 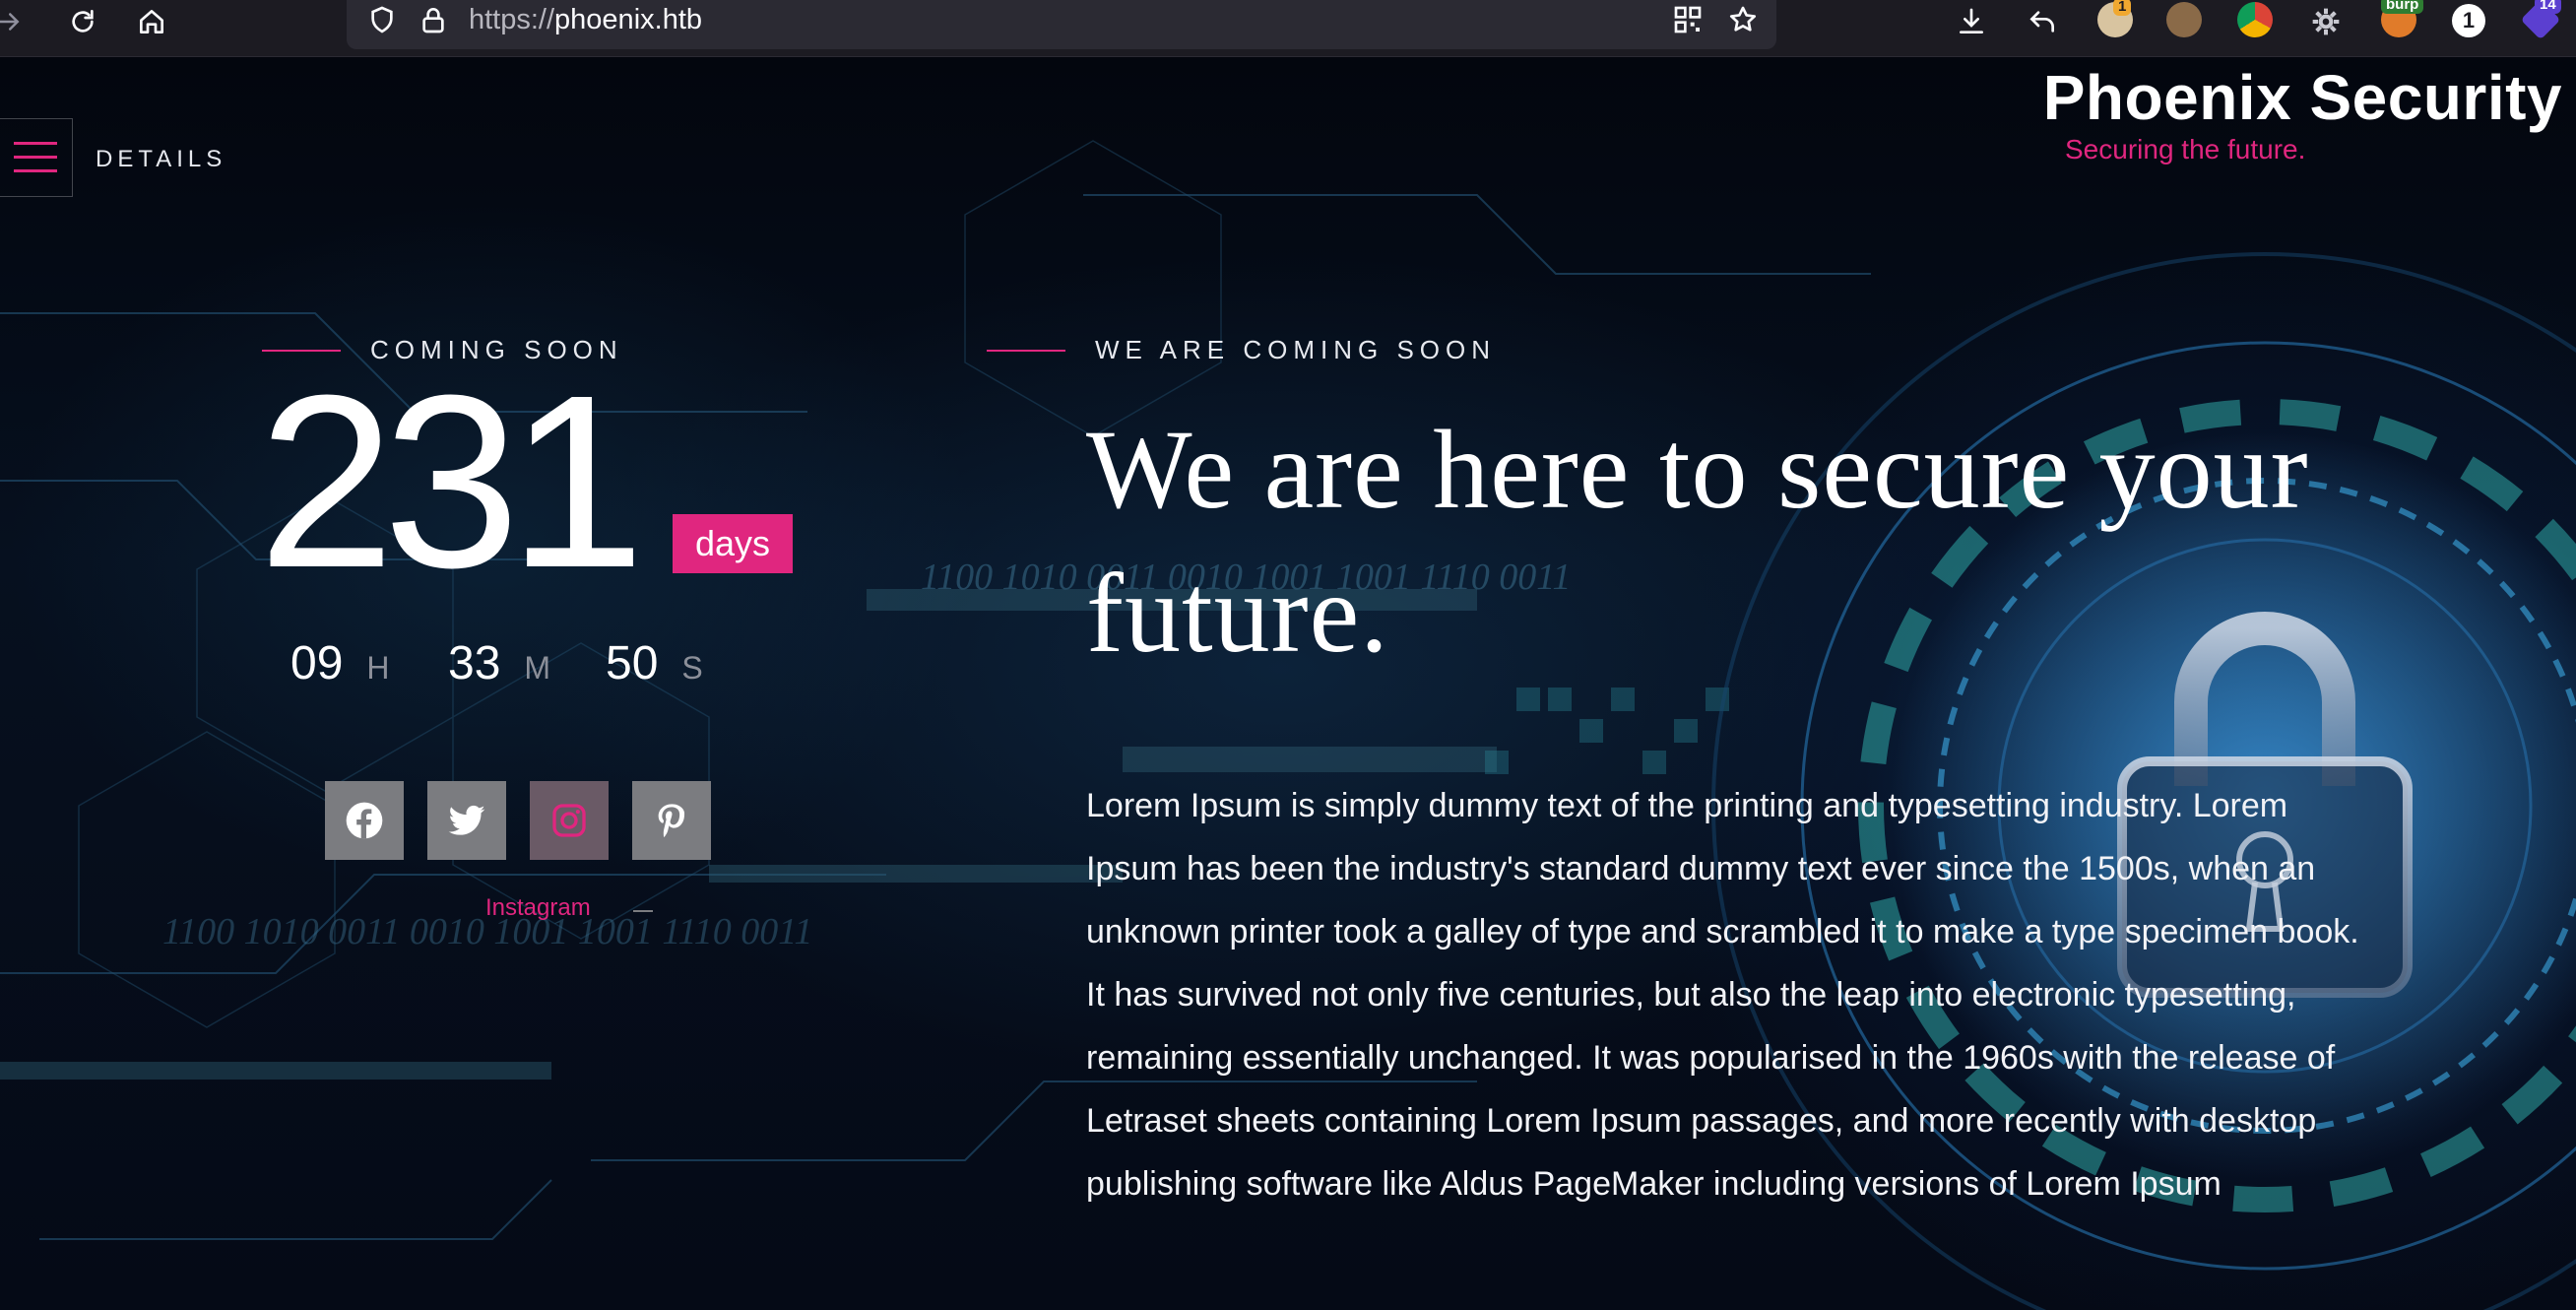 I want to click on lock-icon, so click(x=433, y=19).